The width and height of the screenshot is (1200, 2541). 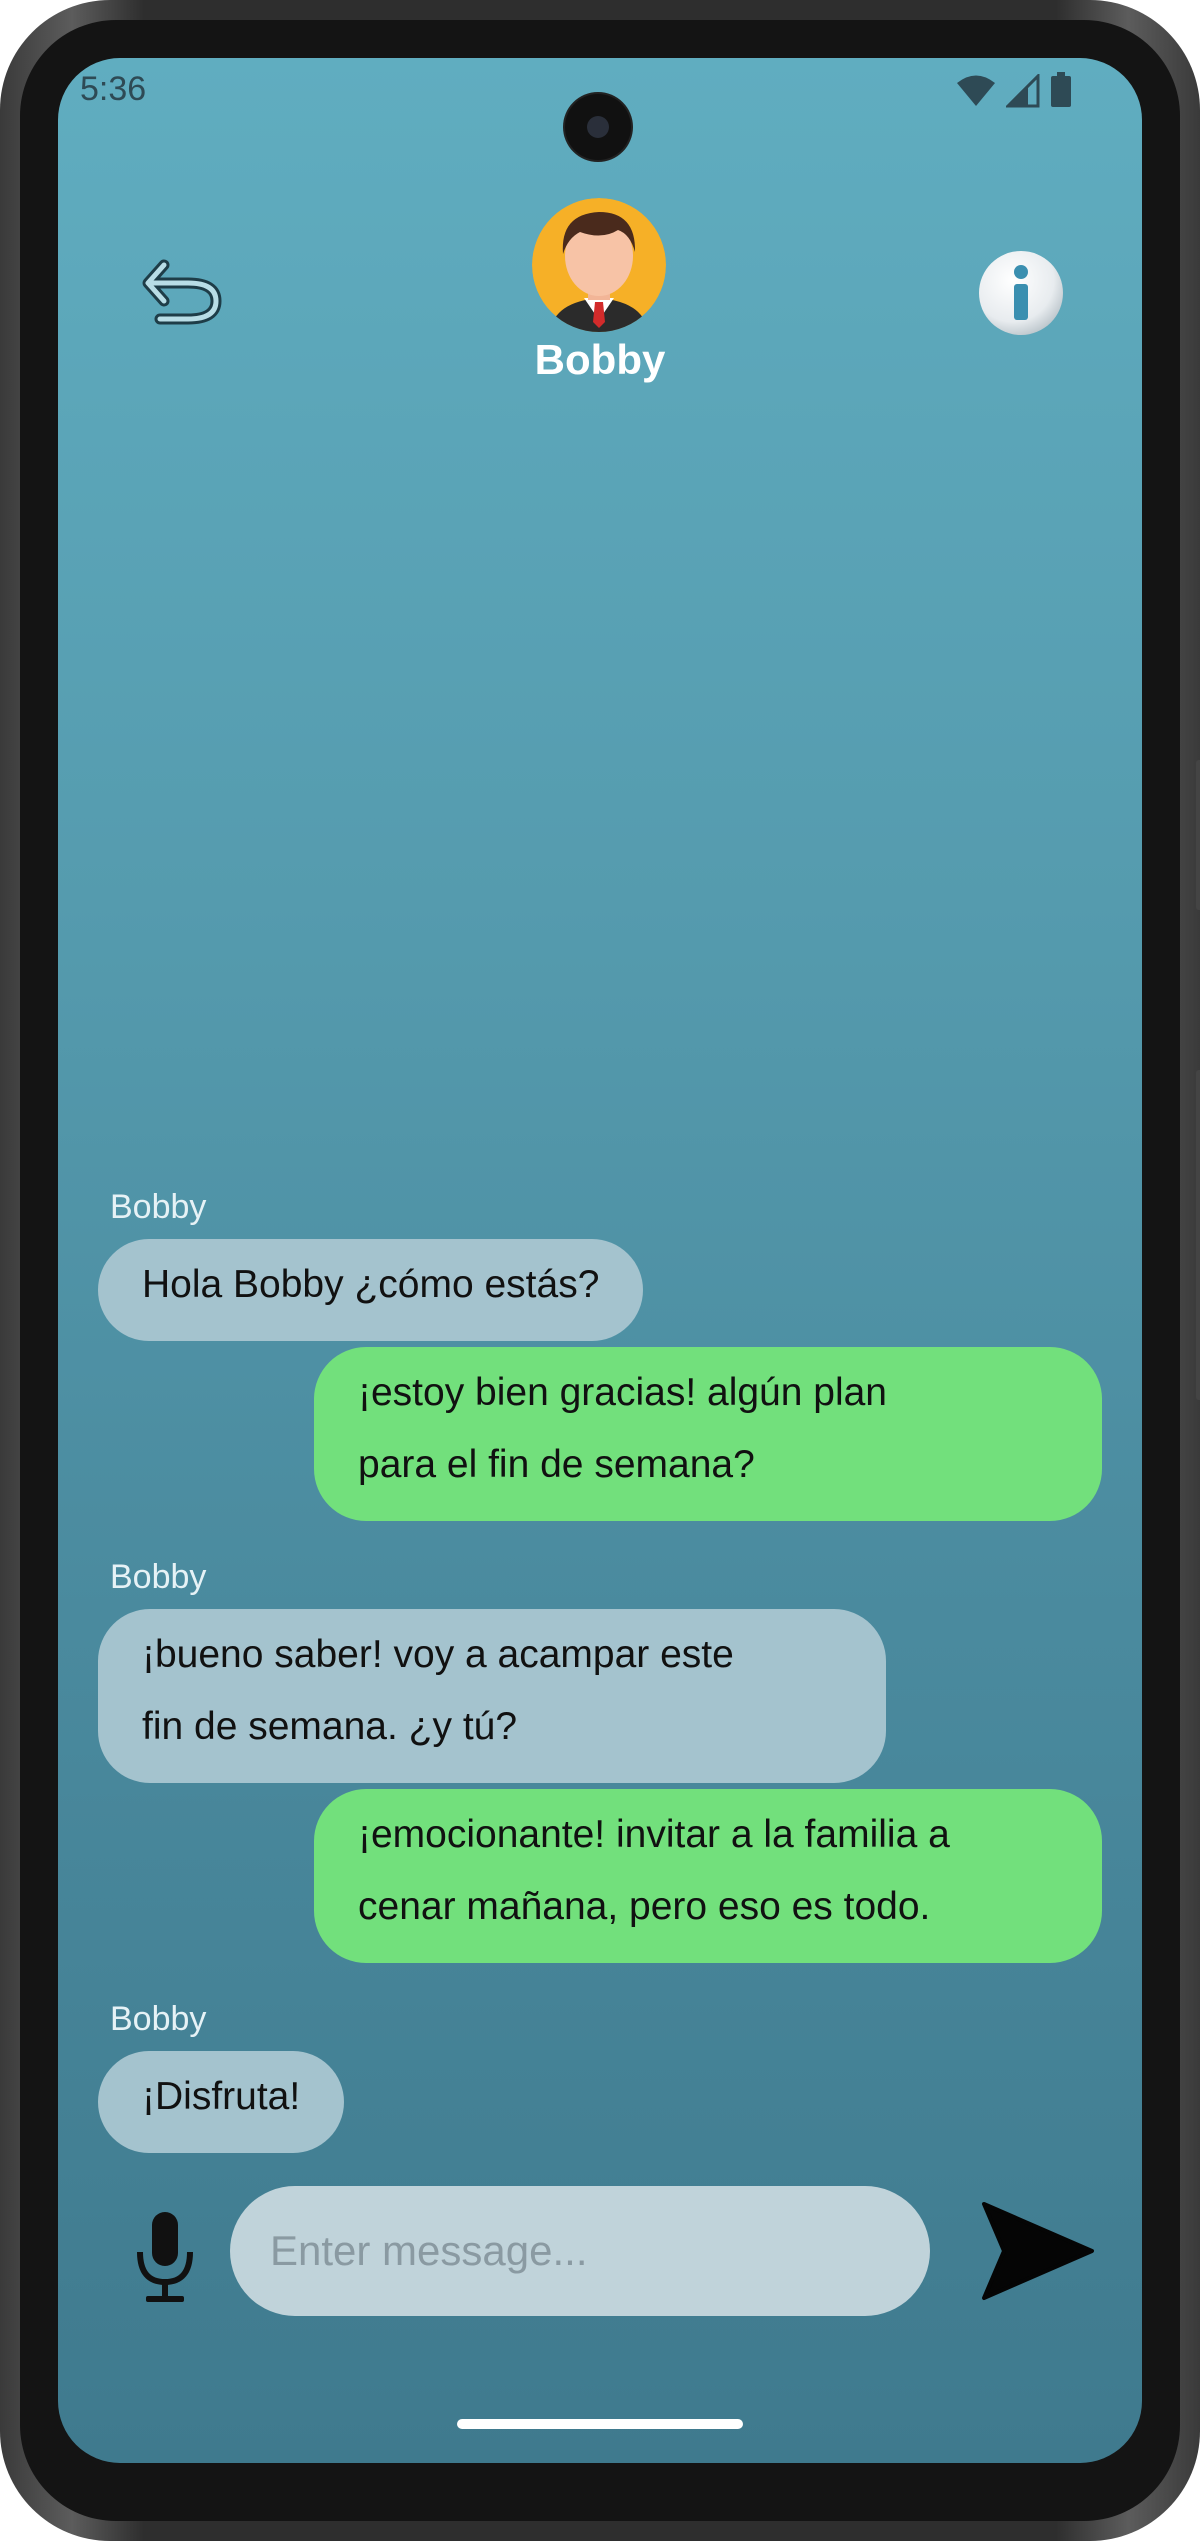 What do you see at coordinates (600, 359) in the screenshot?
I see `contact-name: Bobby` at bounding box center [600, 359].